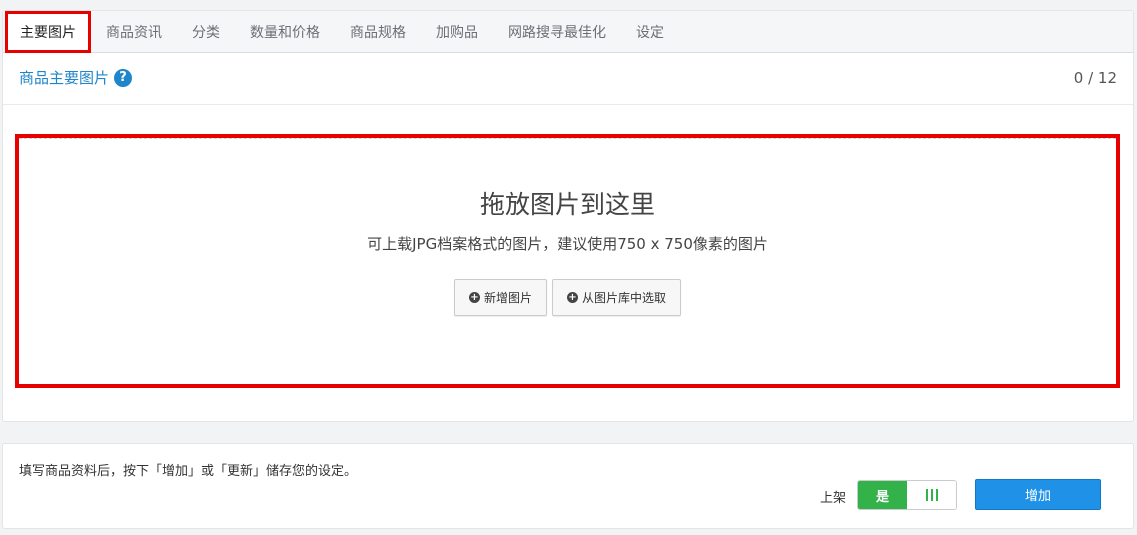  I want to click on listing-toggle: 是, so click(907, 495).